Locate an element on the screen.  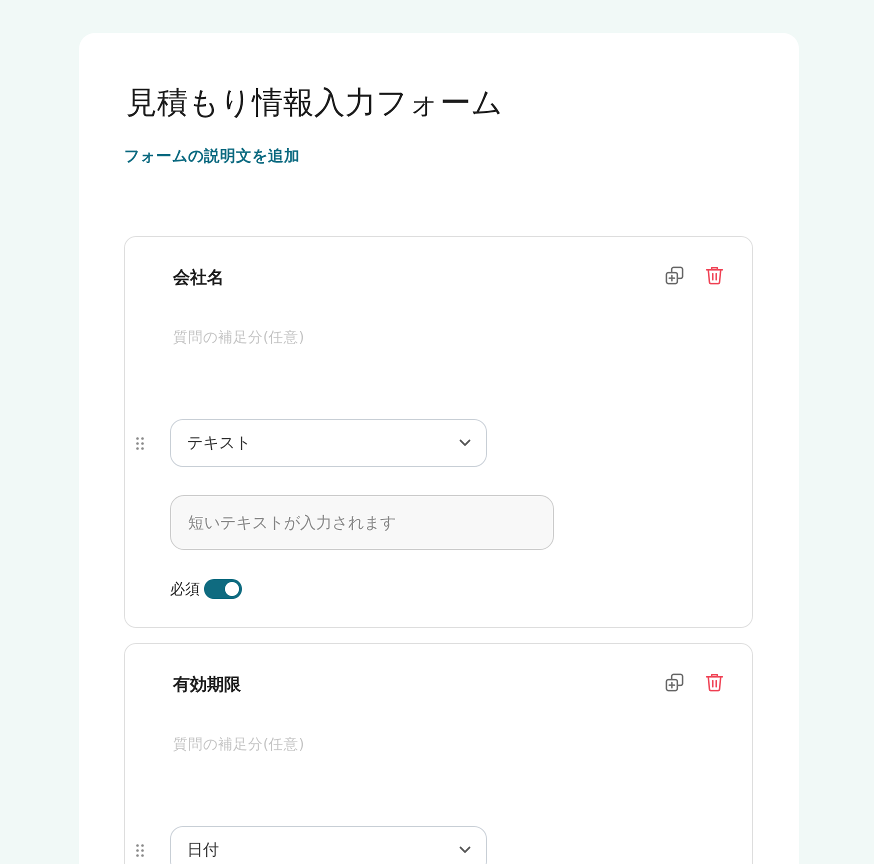
question-title: 会社名 is located at coordinates (198, 278).